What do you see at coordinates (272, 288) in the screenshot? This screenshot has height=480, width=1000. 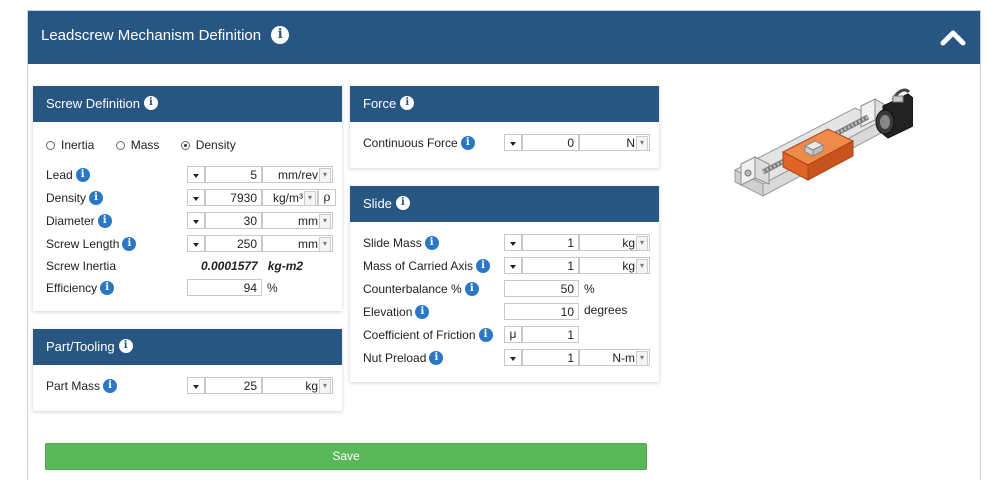 I see `efficiency-unit: %` at bounding box center [272, 288].